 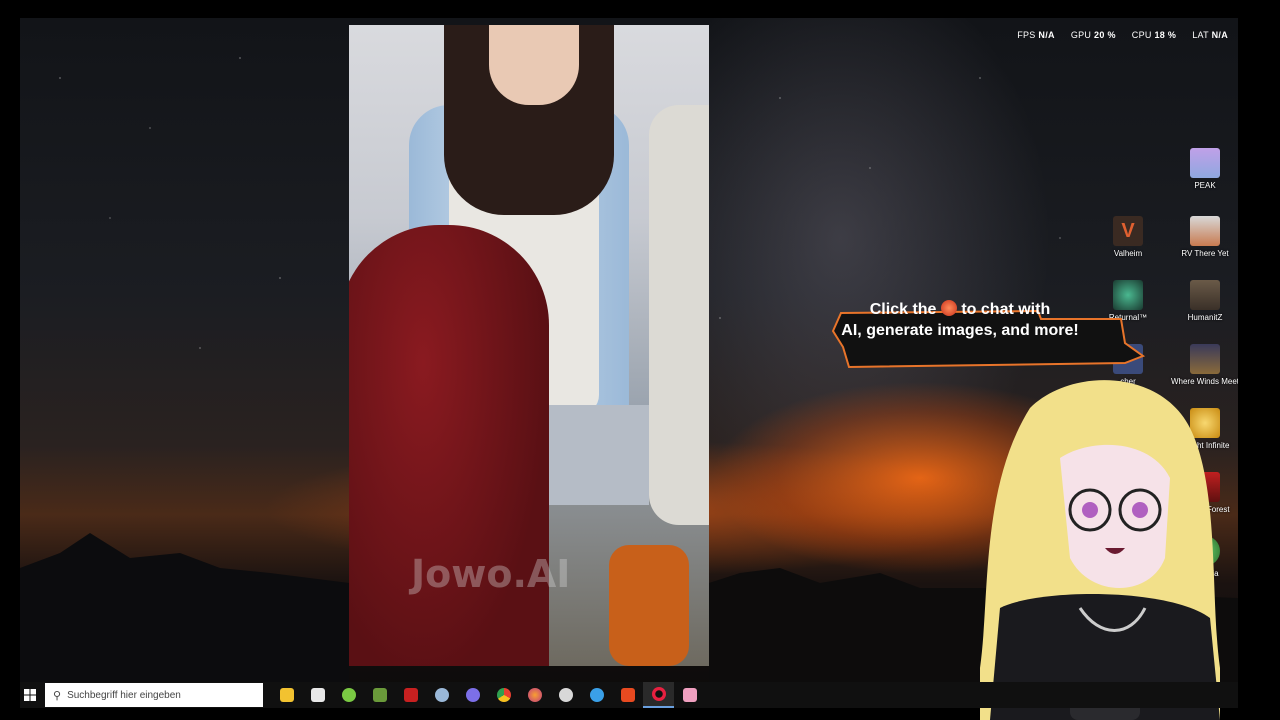 I want to click on taskbar-store, so click(x=317, y=695).